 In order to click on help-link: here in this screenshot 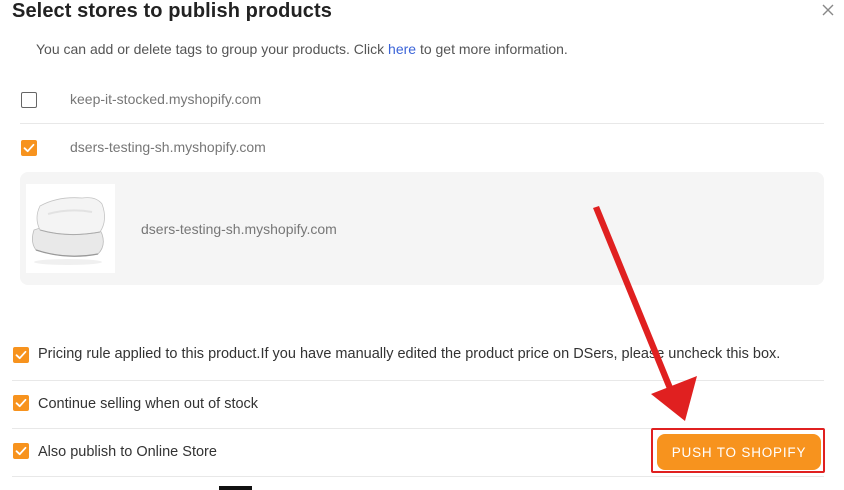, I will do `click(402, 49)`.